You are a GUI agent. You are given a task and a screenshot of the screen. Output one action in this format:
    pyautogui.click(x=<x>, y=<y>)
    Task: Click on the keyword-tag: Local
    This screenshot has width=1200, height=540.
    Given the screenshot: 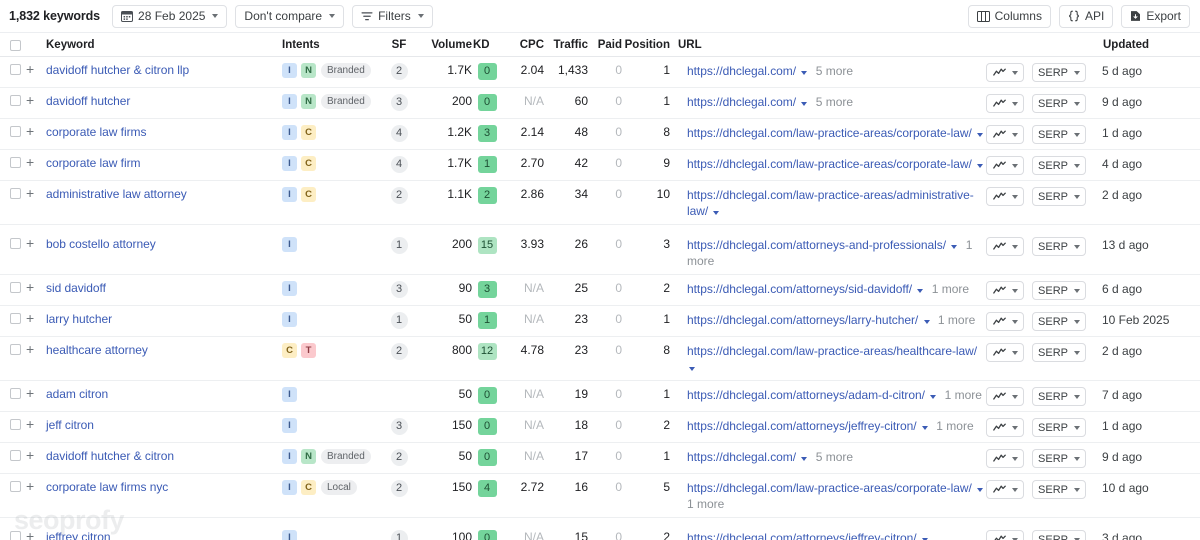 What is the action you would take?
    pyautogui.click(x=339, y=487)
    